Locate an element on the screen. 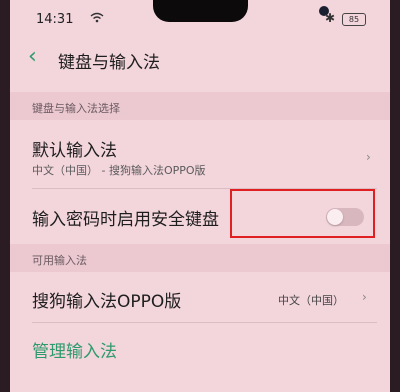 The width and height of the screenshot is (400, 392). default-ime-subtitle: 中文（中国） - 搜狗输入法OPPO版 is located at coordinates (119, 170).